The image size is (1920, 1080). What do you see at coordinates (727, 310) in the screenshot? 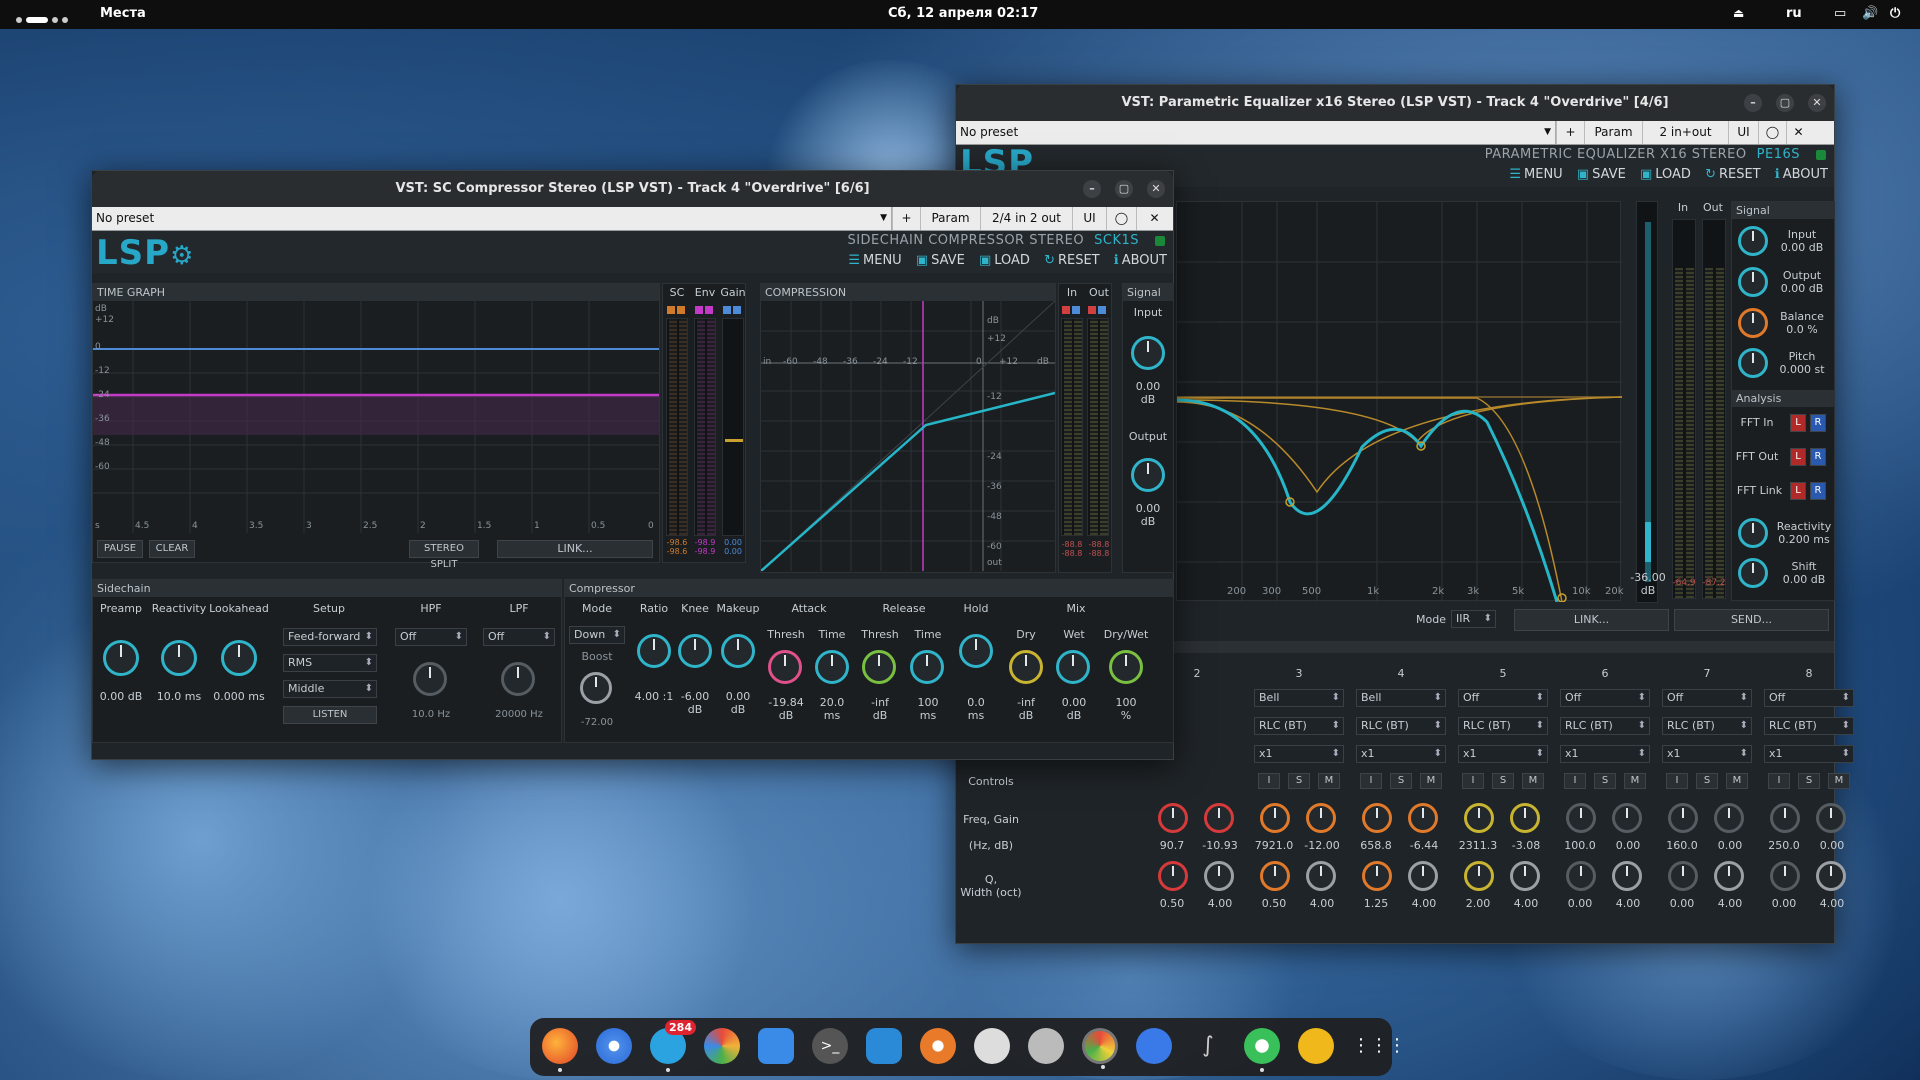
I see `gain-led` at bounding box center [727, 310].